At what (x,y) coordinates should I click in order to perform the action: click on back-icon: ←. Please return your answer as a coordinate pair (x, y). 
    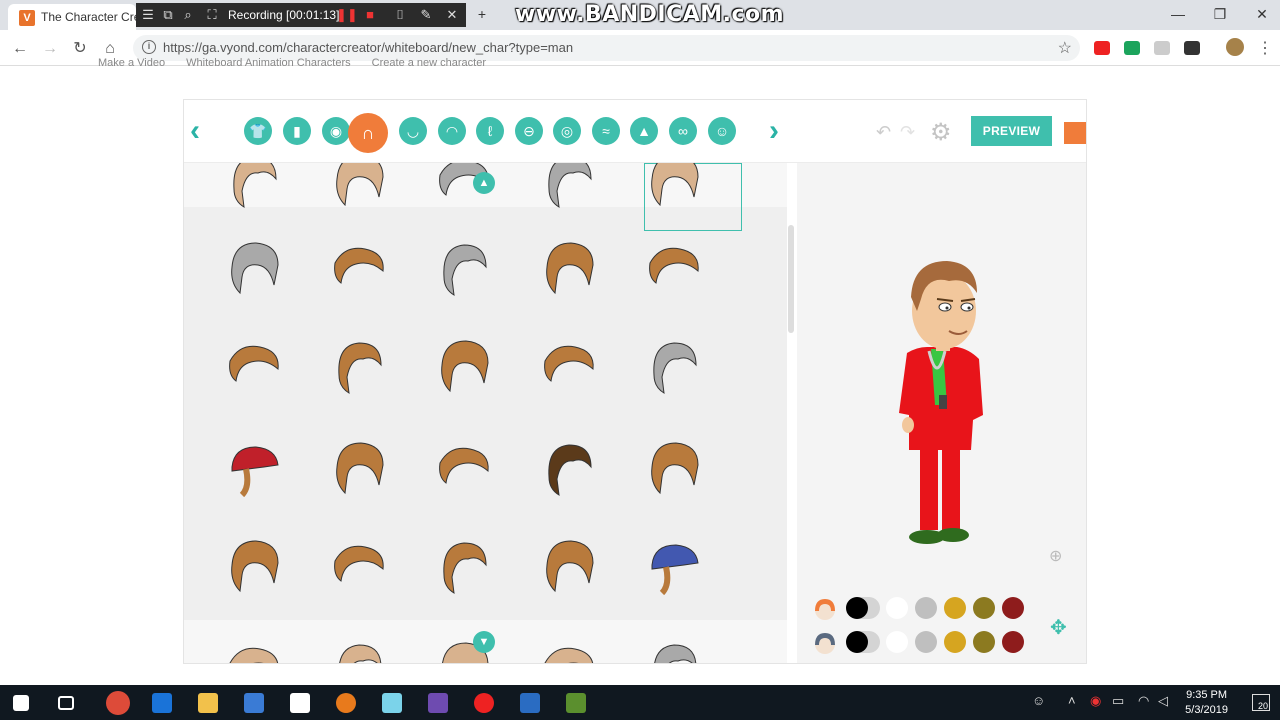
    Looking at the image, I should click on (20, 49).